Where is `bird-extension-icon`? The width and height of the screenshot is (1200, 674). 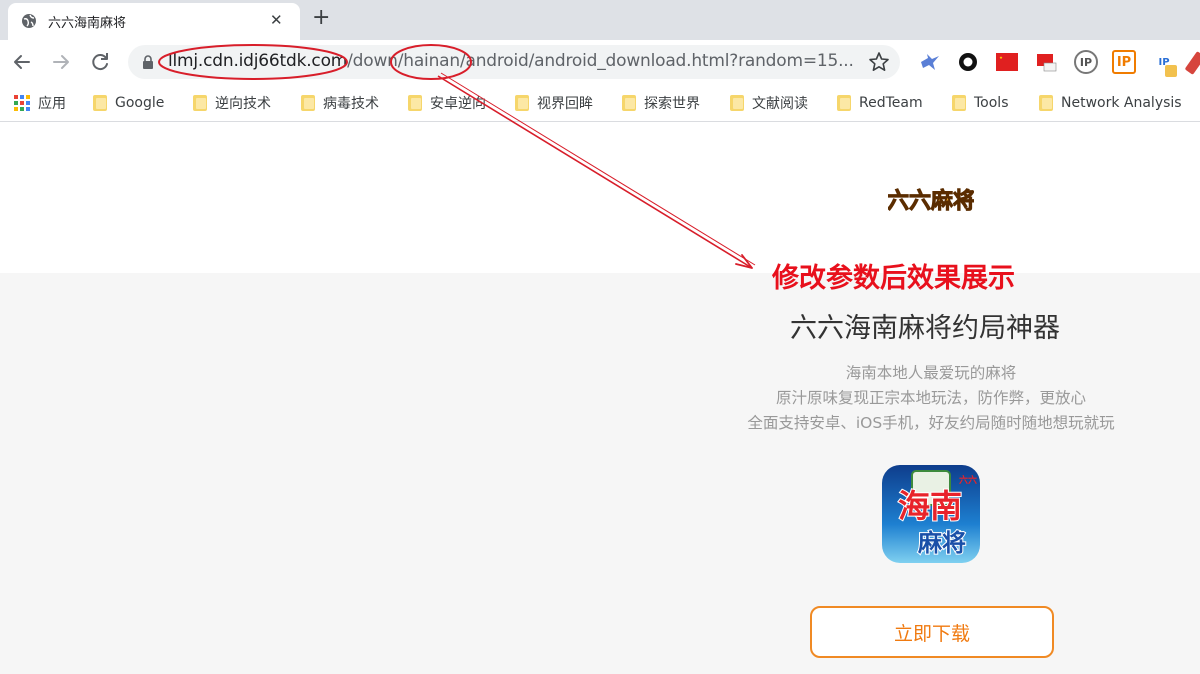
bird-extension-icon is located at coordinates (930, 62).